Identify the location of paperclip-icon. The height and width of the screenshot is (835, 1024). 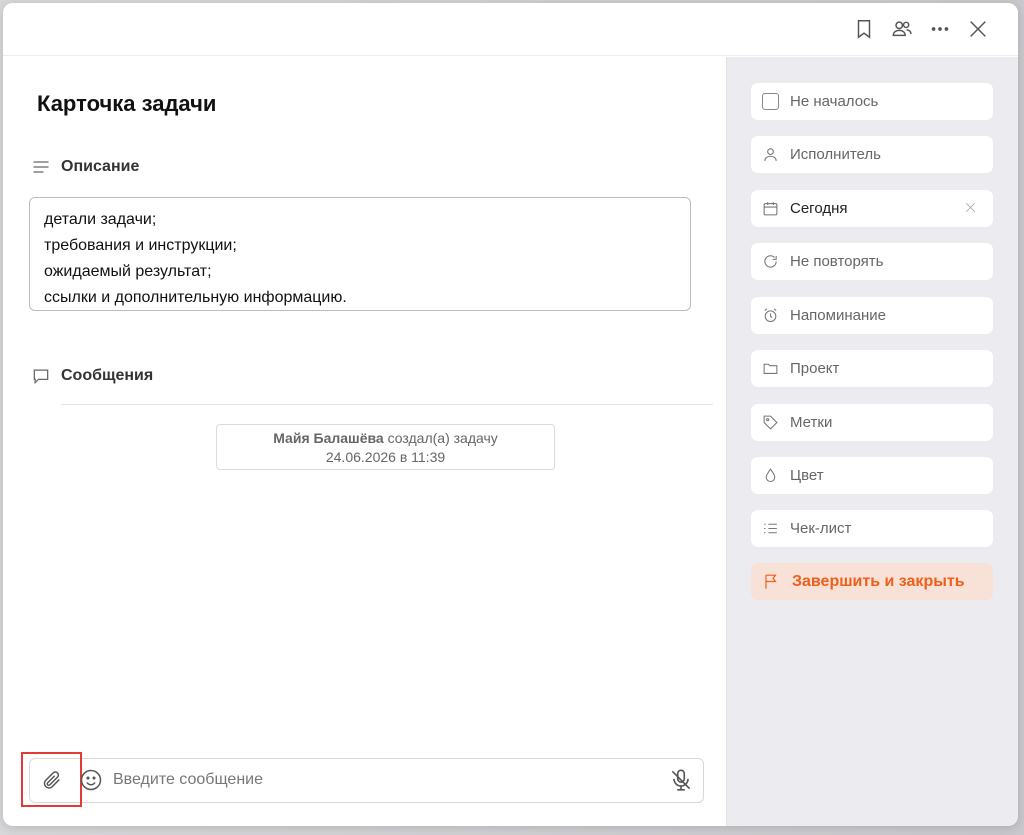
(51, 779).